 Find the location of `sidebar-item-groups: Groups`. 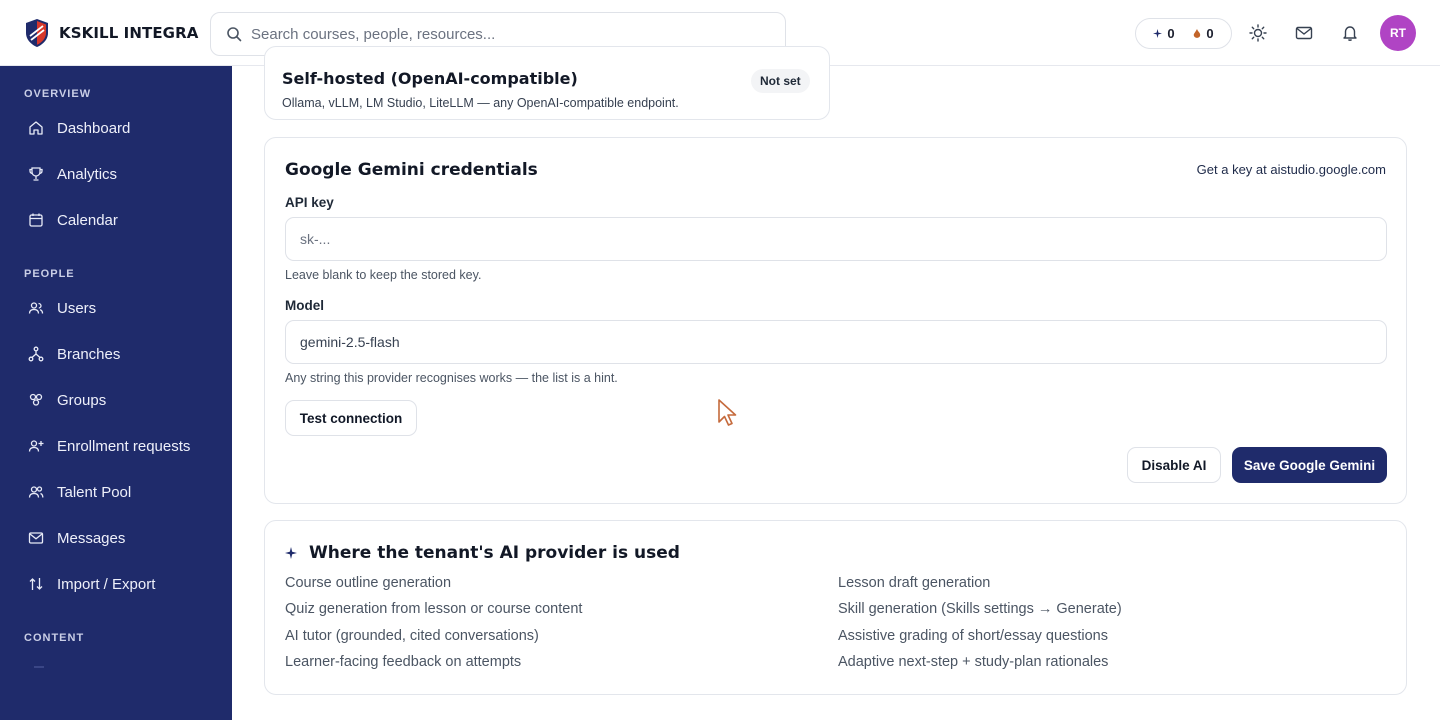

sidebar-item-groups: Groups is located at coordinates (116, 400).